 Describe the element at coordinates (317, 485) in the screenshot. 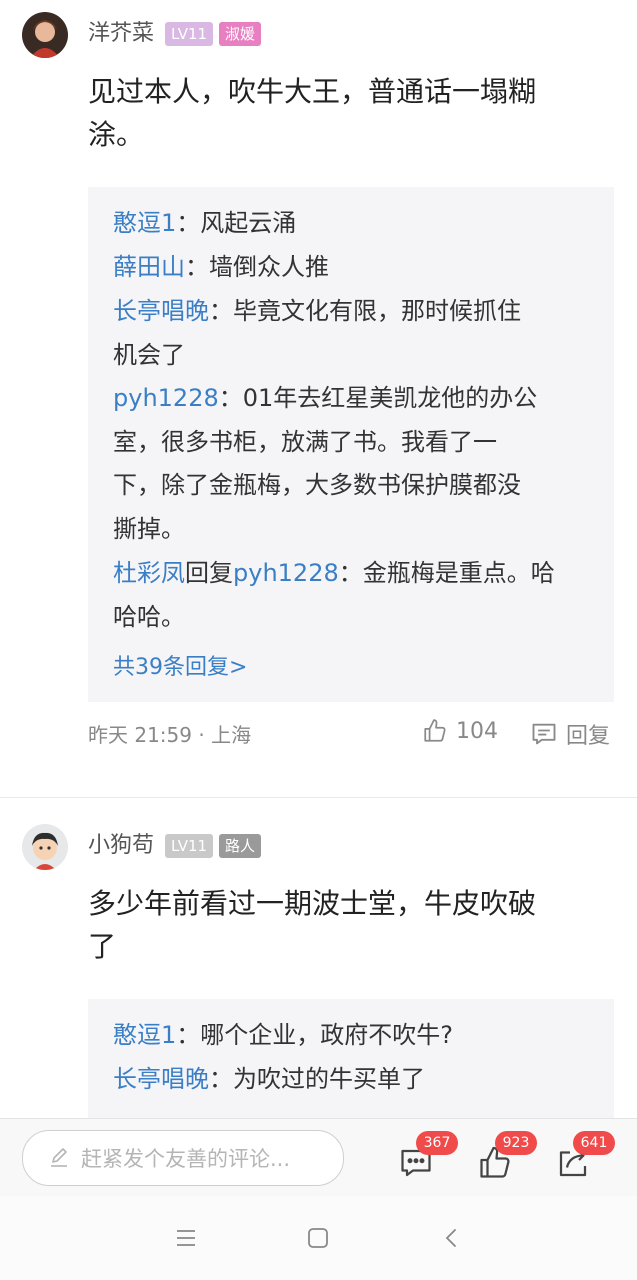

I see `reply-text: 下，除了金瓶梅，大多数书保护膜都没` at that location.